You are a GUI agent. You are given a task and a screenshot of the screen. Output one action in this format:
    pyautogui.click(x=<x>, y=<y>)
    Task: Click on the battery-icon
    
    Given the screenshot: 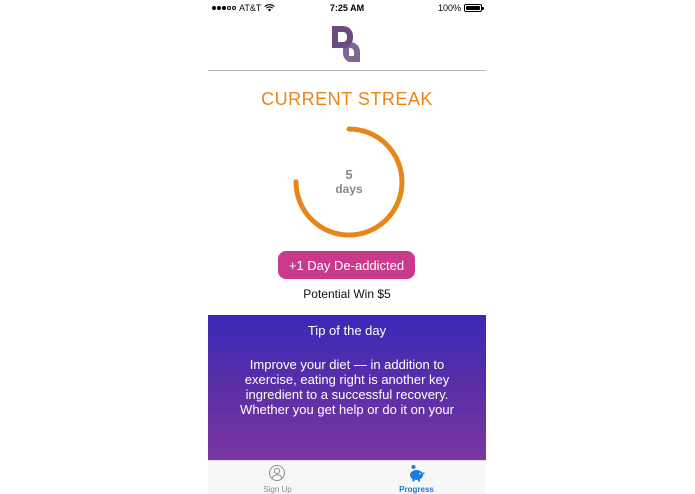 What is the action you would take?
    pyautogui.click(x=474, y=8)
    